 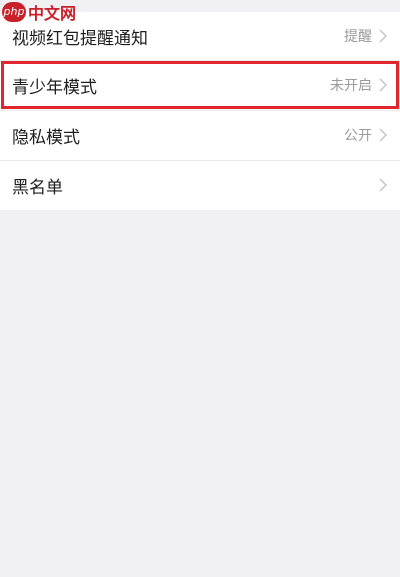 I want to click on settings-item-label: 视频红包提醒通知, so click(x=80, y=38).